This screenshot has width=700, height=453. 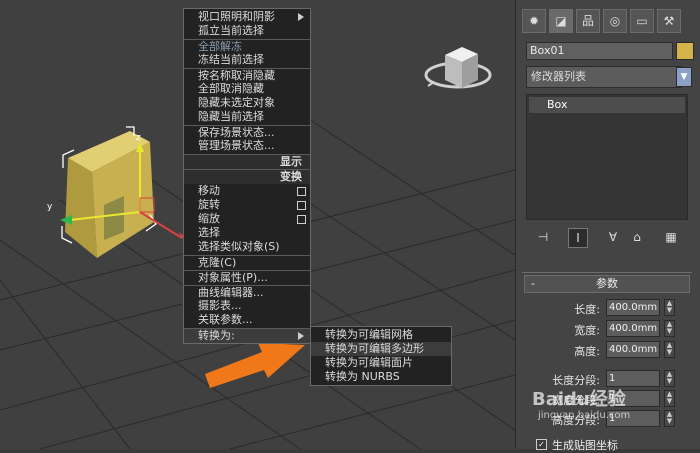 I want to click on object-color-swatch, so click(x=685, y=51).